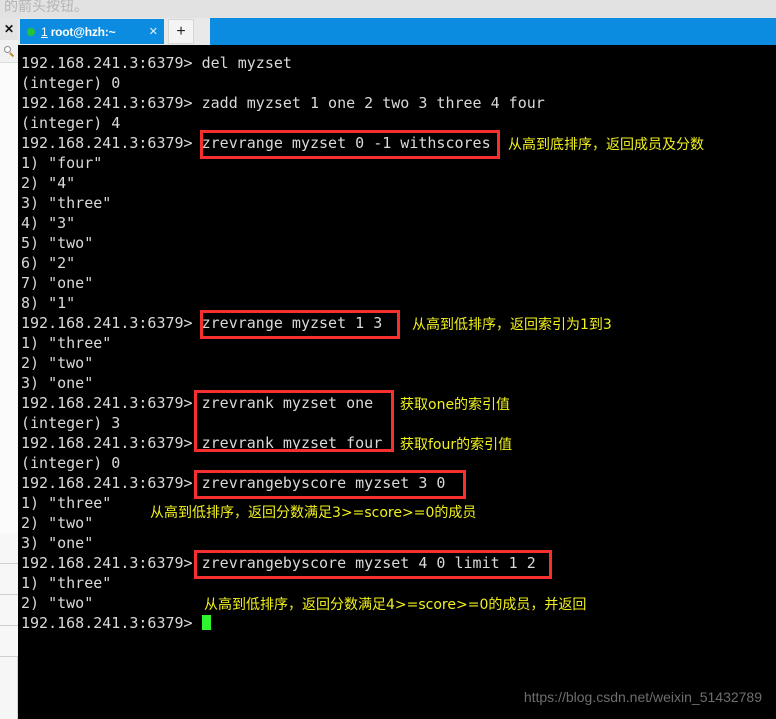  Describe the element at coordinates (31, 31) in the screenshot. I see `tab-status-dot` at that location.